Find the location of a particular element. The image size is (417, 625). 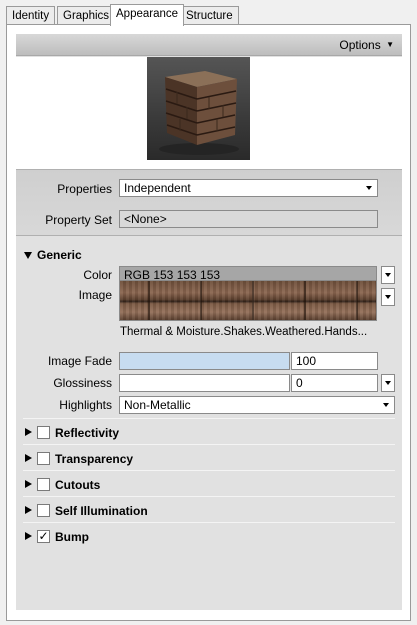

options-button: Options ▼ is located at coordinates (366, 45).